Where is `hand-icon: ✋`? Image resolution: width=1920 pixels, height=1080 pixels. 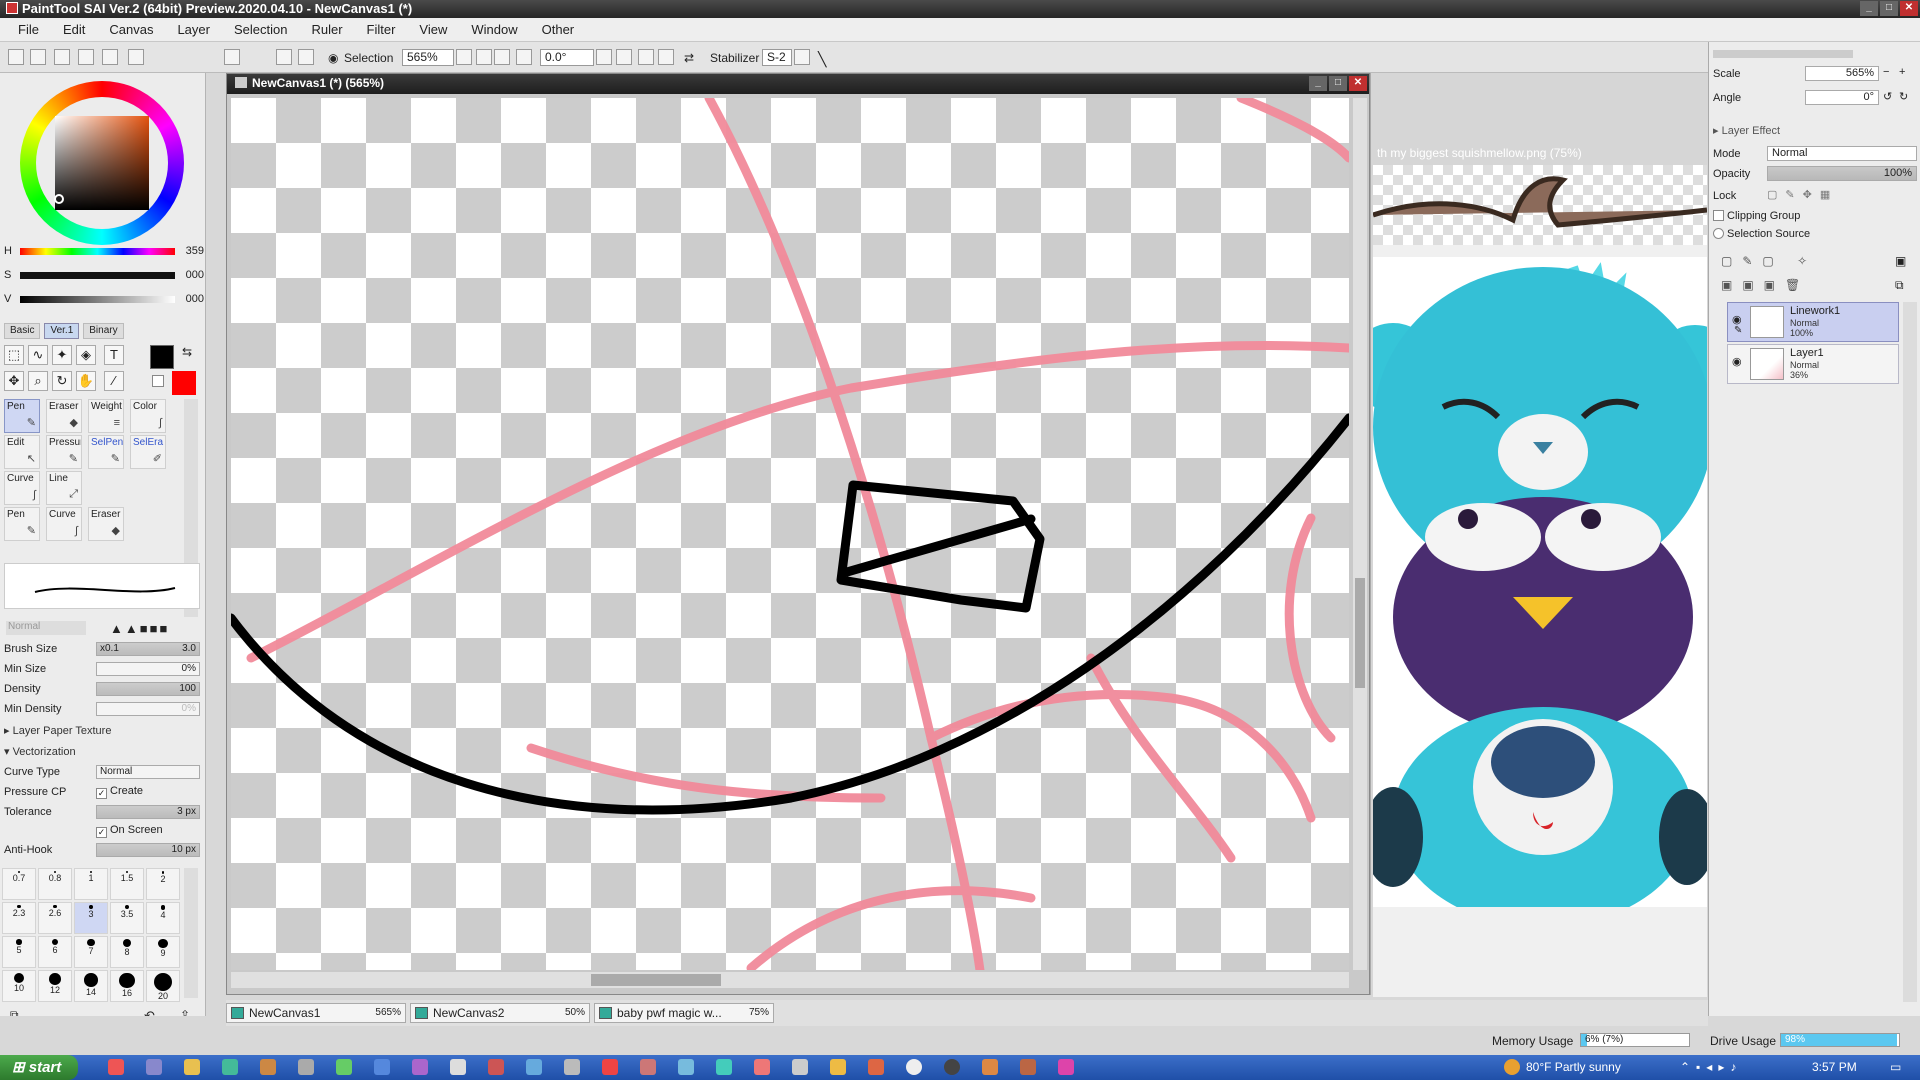 hand-icon: ✋ is located at coordinates (86, 381).